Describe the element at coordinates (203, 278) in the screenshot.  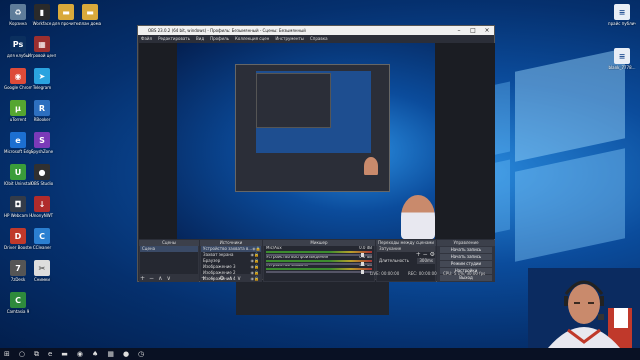
I see `add-source-icon: +` at that location.